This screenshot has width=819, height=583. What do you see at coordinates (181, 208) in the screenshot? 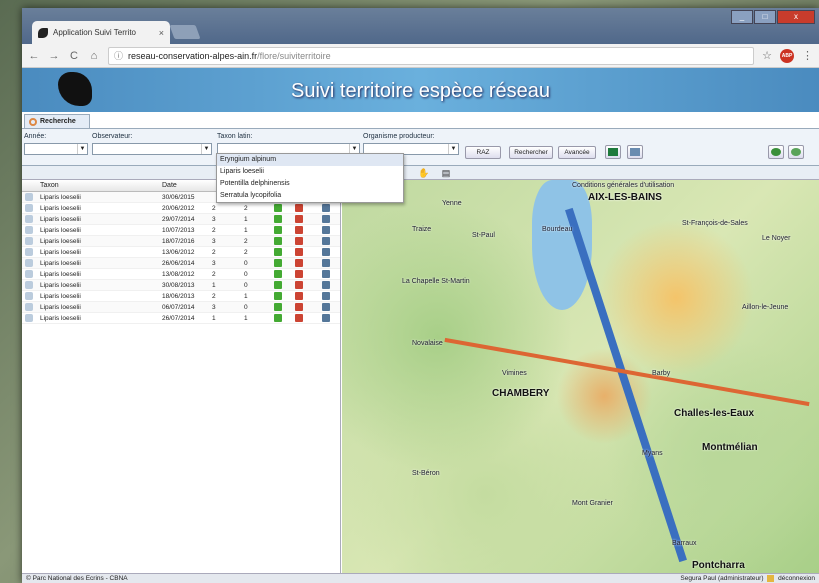
I see `table-row: Liparis loeselii 20/06/2012 2 2` at bounding box center [181, 208].